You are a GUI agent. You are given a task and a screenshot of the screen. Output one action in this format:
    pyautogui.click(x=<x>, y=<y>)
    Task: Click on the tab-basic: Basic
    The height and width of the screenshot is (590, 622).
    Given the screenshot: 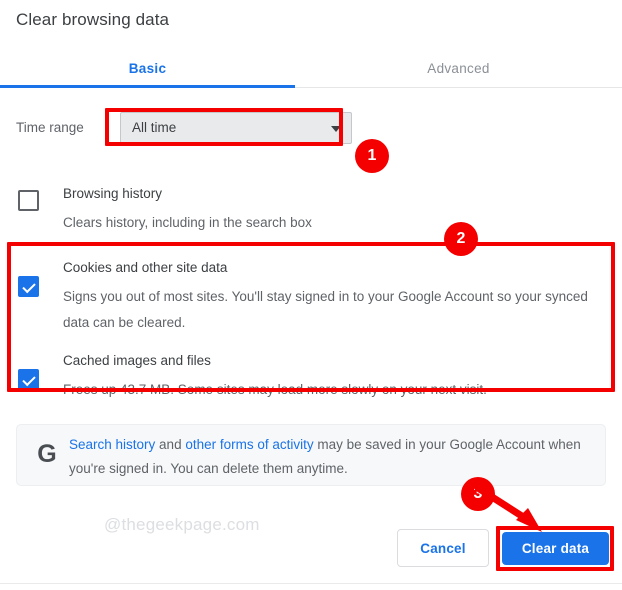 What is the action you would take?
    pyautogui.click(x=147, y=69)
    